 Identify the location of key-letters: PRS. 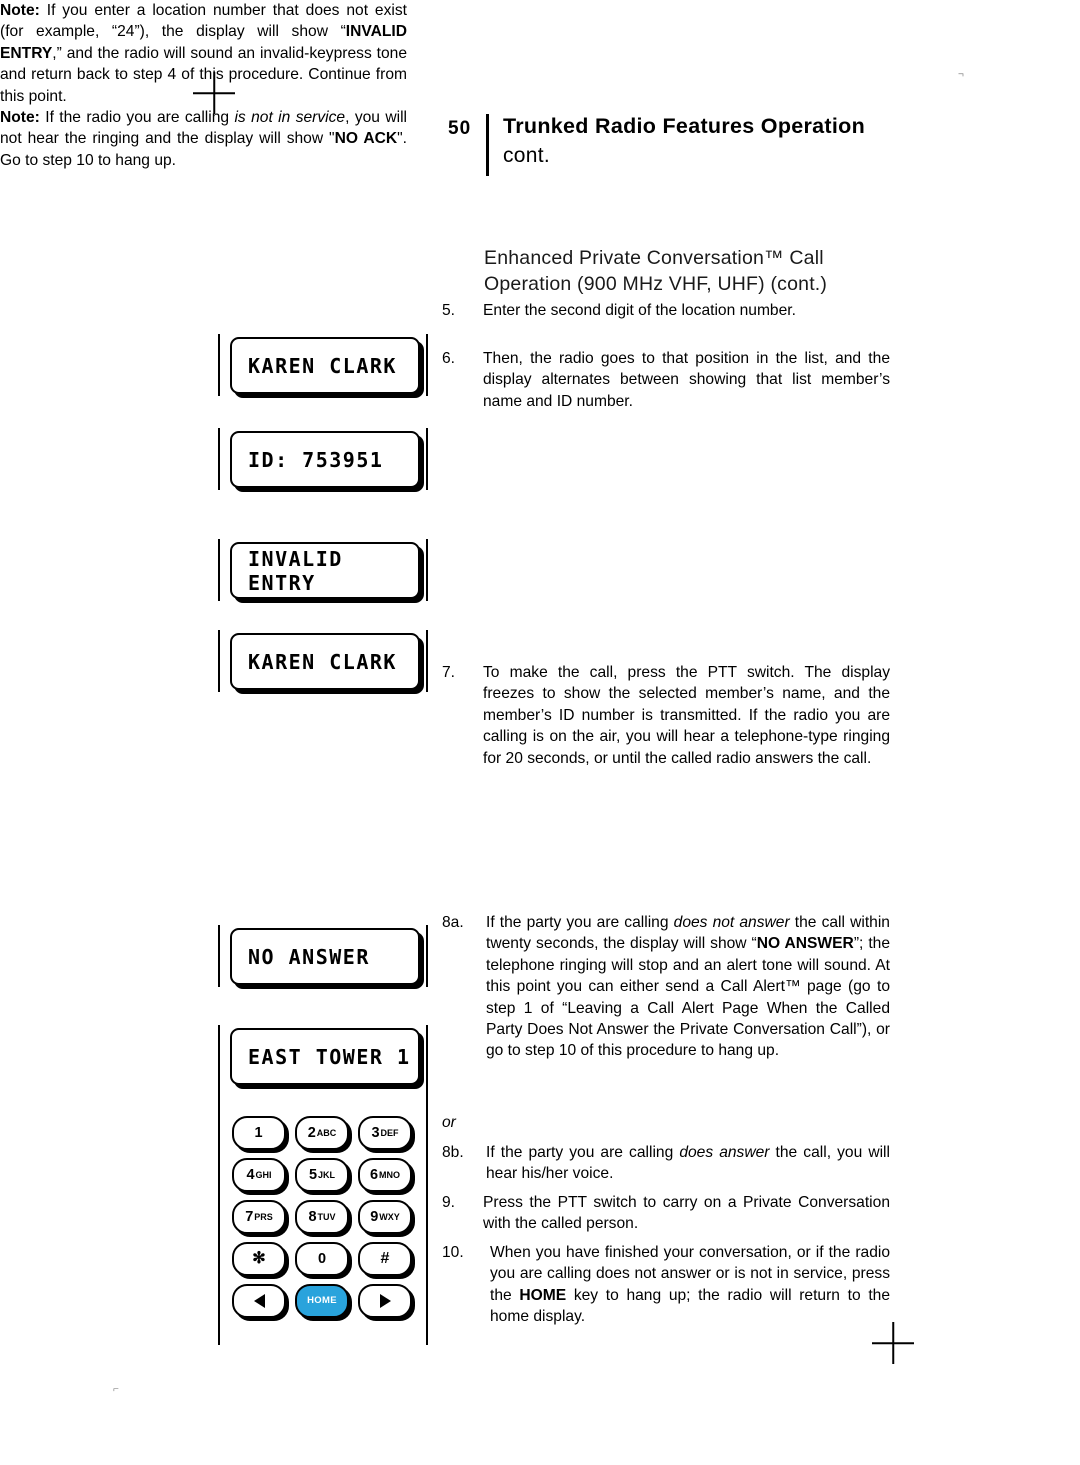
(263, 1216).